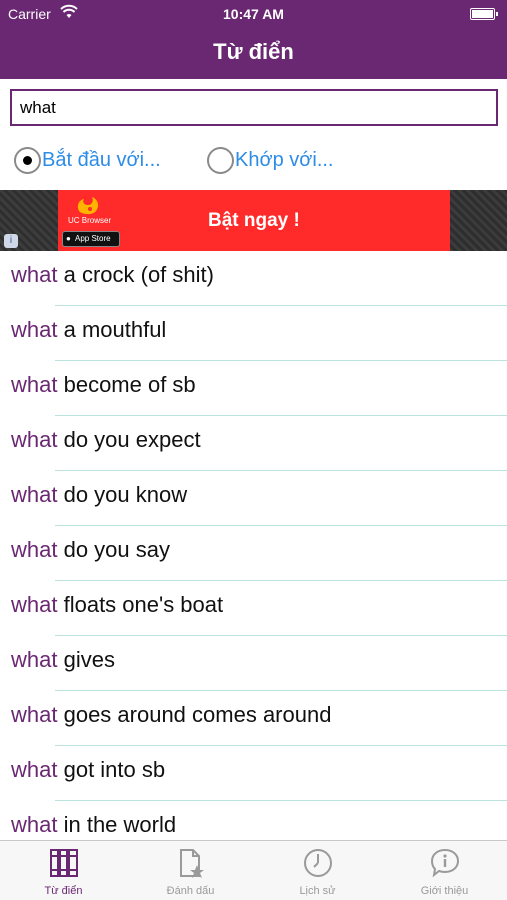 The width and height of the screenshot is (507, 900). Describe the element at coordinates (317, 891) in the screenshot. I see `tab-history-label: Lịch sử` at that location.